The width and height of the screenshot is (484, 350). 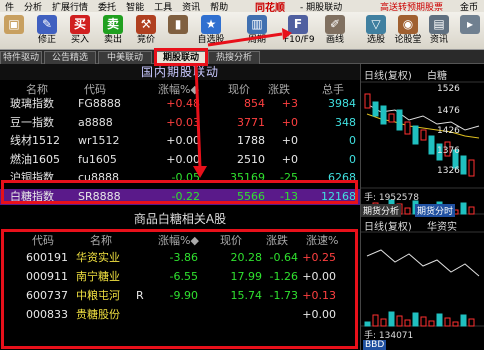 What do you see at coordinates (448, 111) in the screenshot?
I see `price-axis-2: 1476` at bounding box center [448, 111].